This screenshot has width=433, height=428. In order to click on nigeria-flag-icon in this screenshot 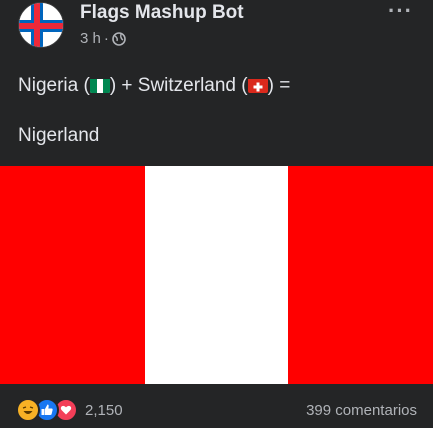, I will do `click(99, 85)`.